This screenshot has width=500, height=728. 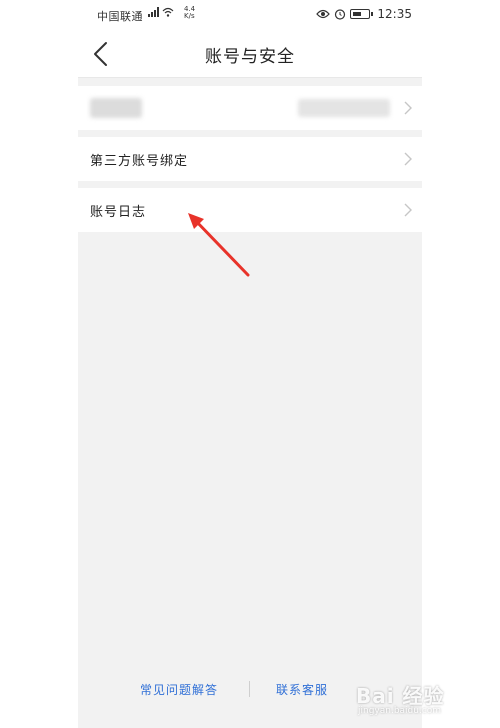 I want to click on blurred-value, so click(x=344, y=108).